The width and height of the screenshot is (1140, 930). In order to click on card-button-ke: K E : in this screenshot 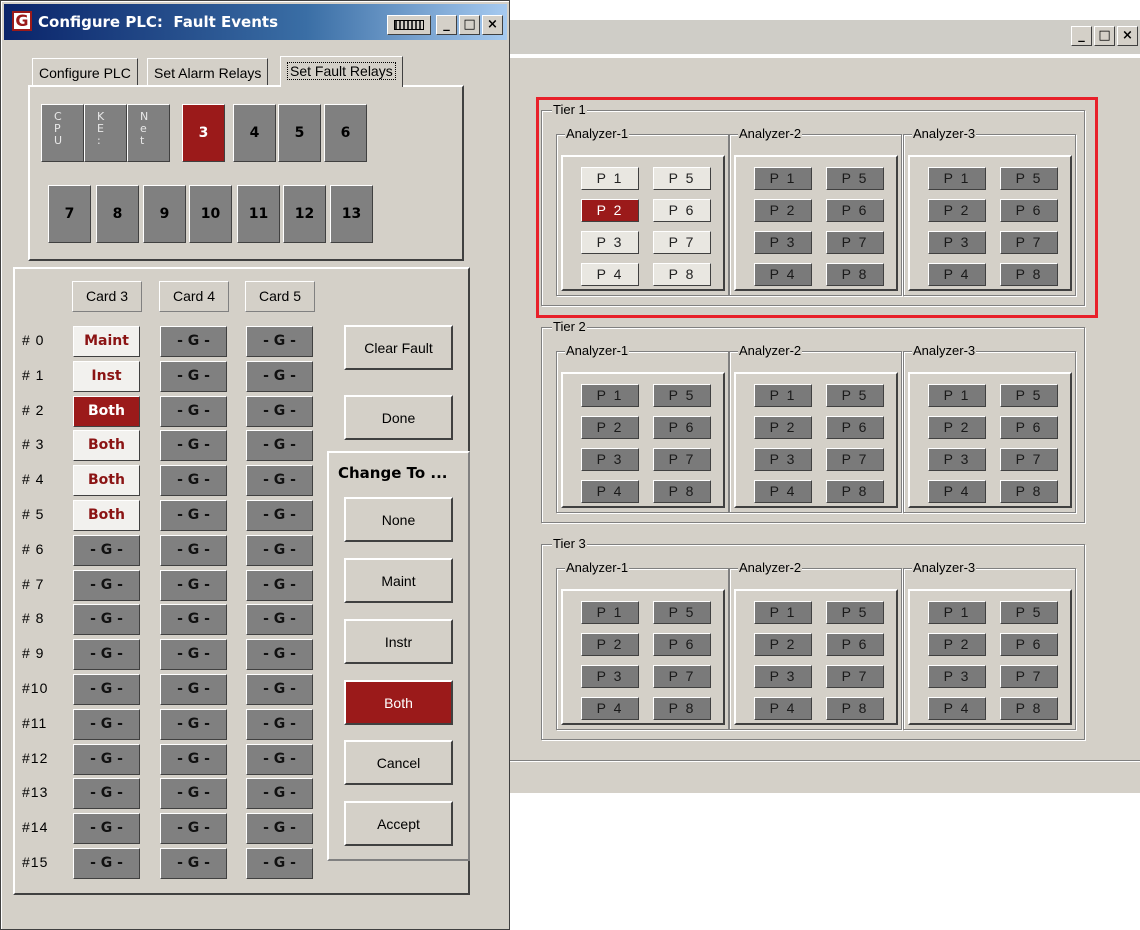, I will do `click(105, 133)`.